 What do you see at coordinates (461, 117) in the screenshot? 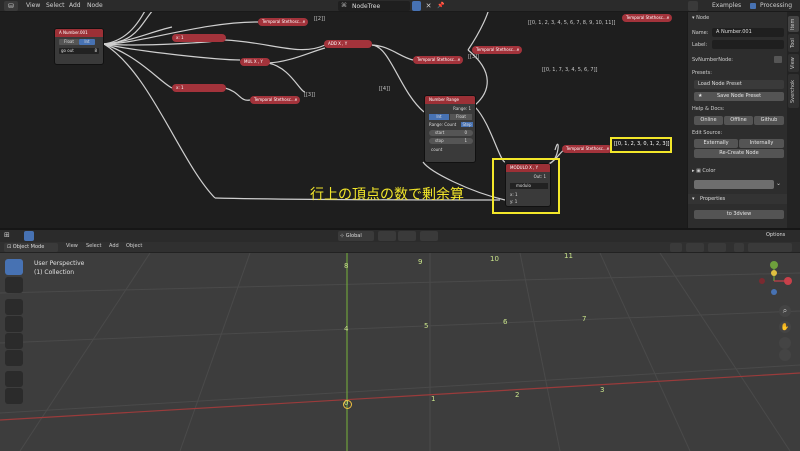
I see `float-button: Float` at bounding box center [461, 117].